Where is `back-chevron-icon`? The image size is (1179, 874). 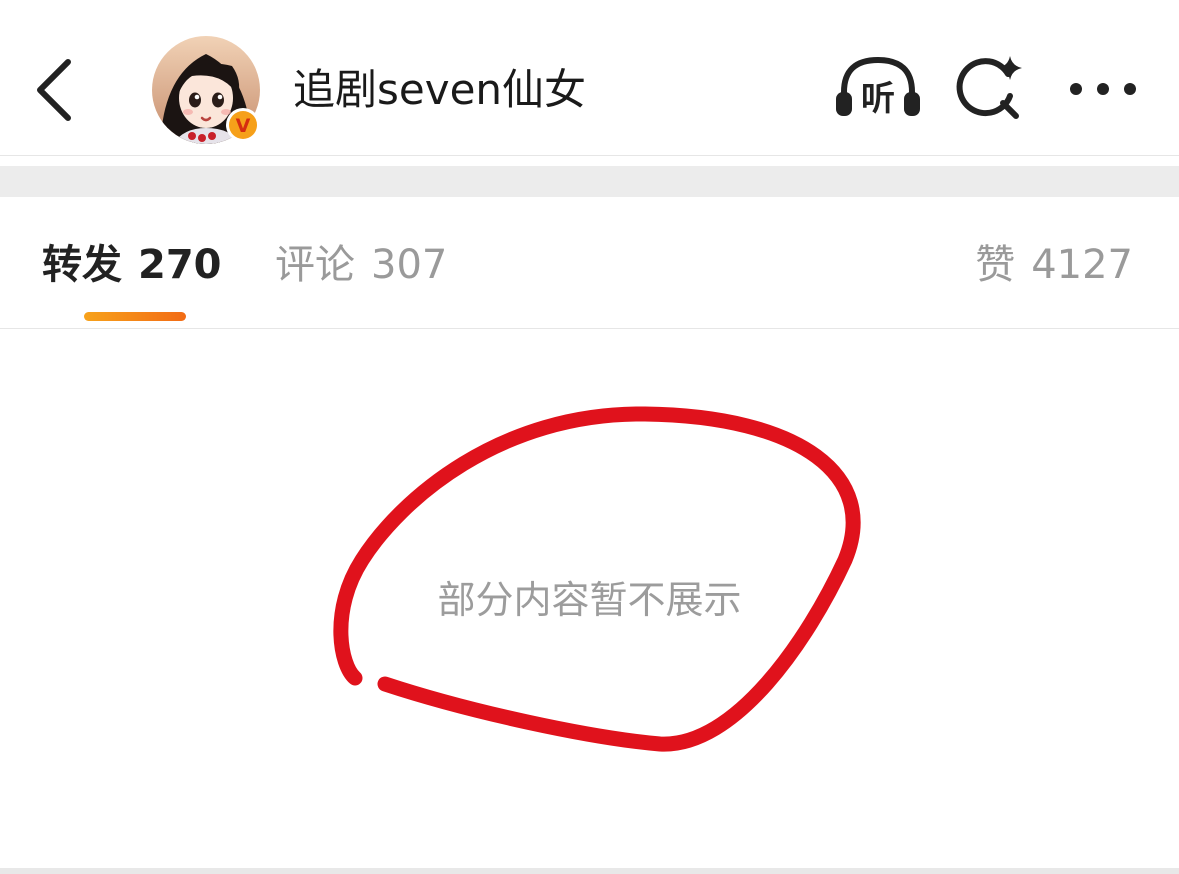
back-chevron-icon is located at coordinates (54, 90).